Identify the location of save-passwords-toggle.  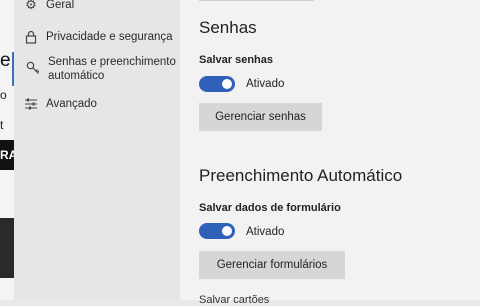
(217, 84).